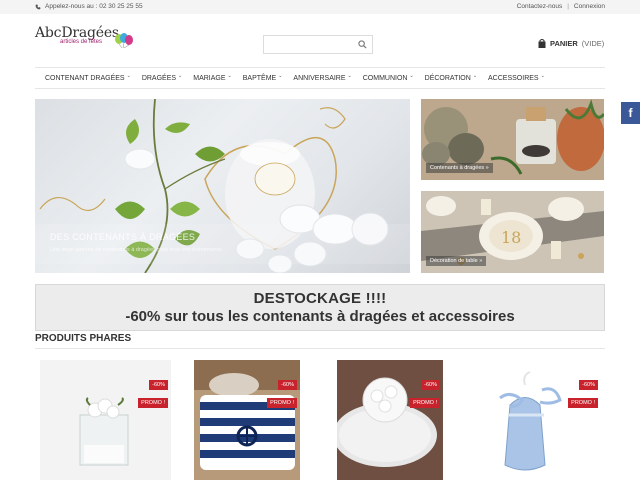 The width and height of the screenshot is (640, 480). I want to click on facebook-icon: f, so click(630, 113).